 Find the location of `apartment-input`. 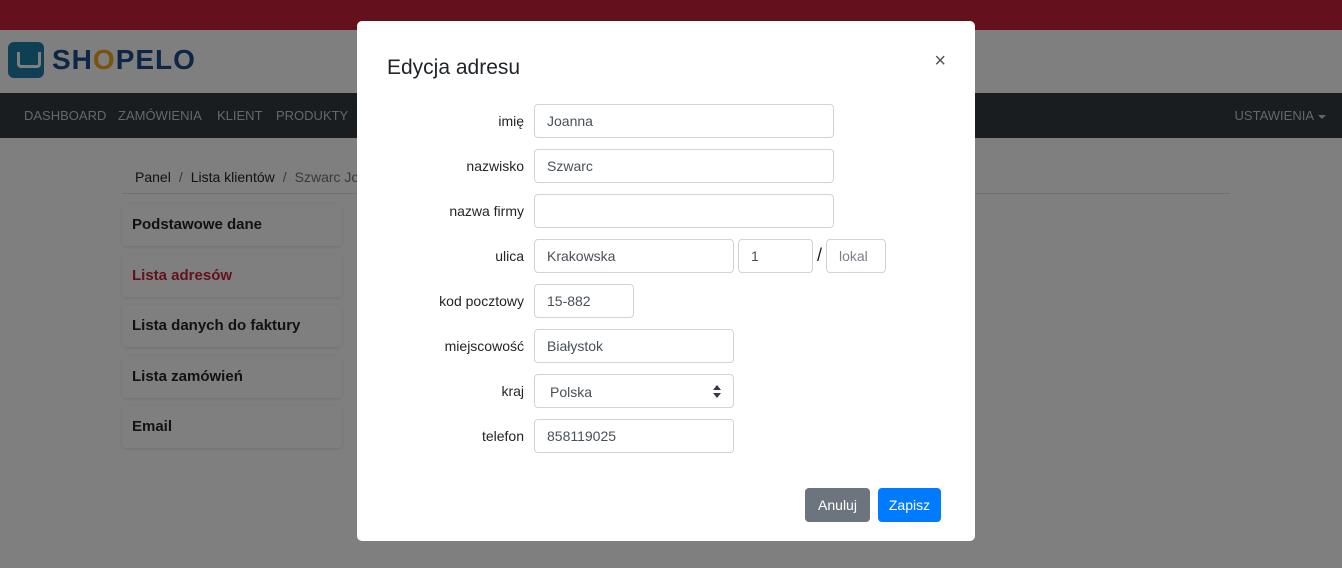

apartment-input is located at coordinates (856, 256).